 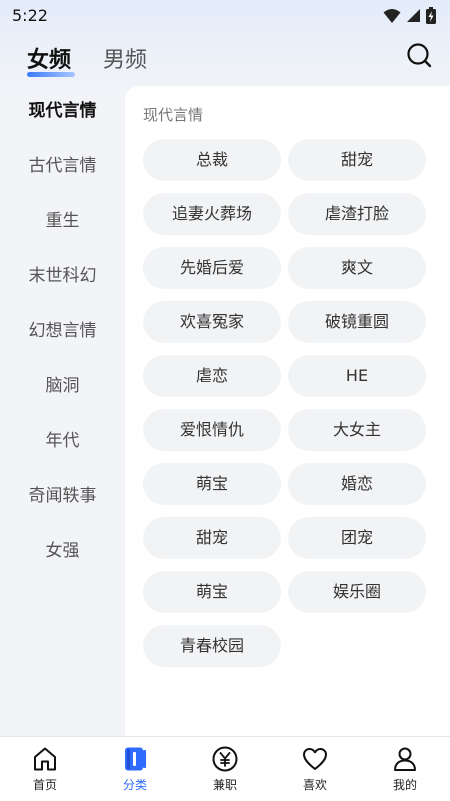 I want to click on sidebar-item-ancient-romance: 古代言情, so click(x=62, y=166).